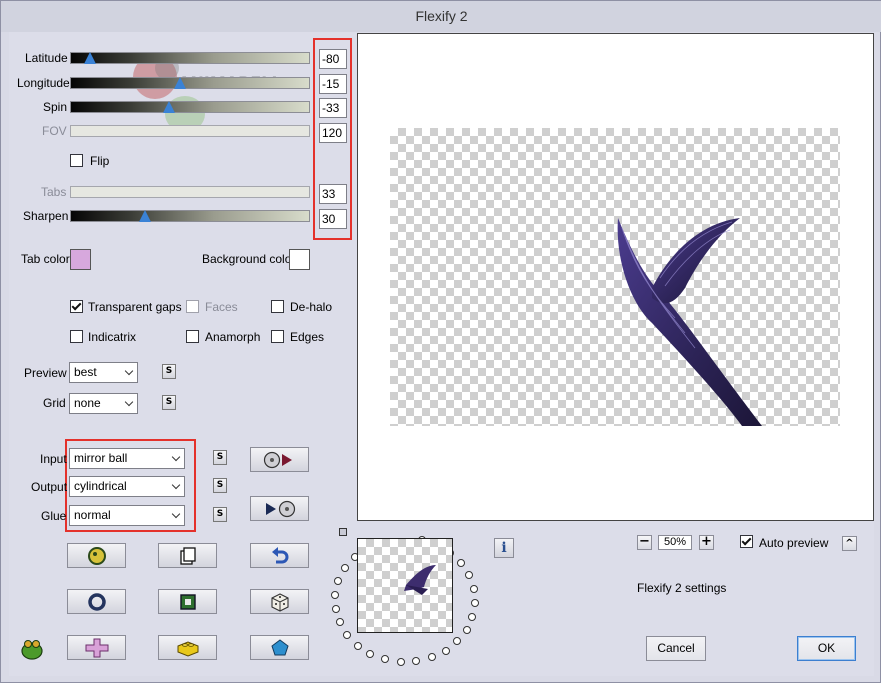  What do you see at coordinates (46, 216) in the screenshot?
I see `sharpen-label: Sharpen` at bounding box center [46, 216].